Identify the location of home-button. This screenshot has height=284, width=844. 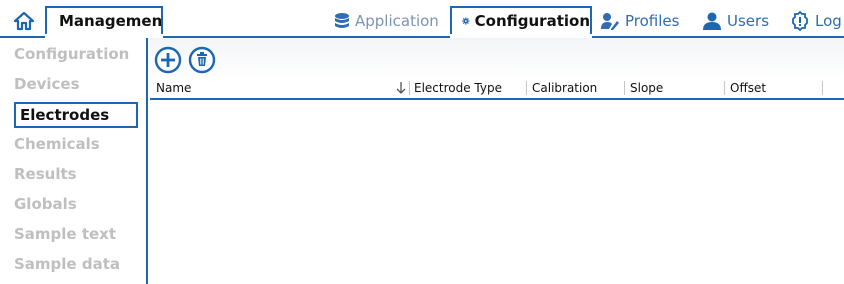
(24, 21).